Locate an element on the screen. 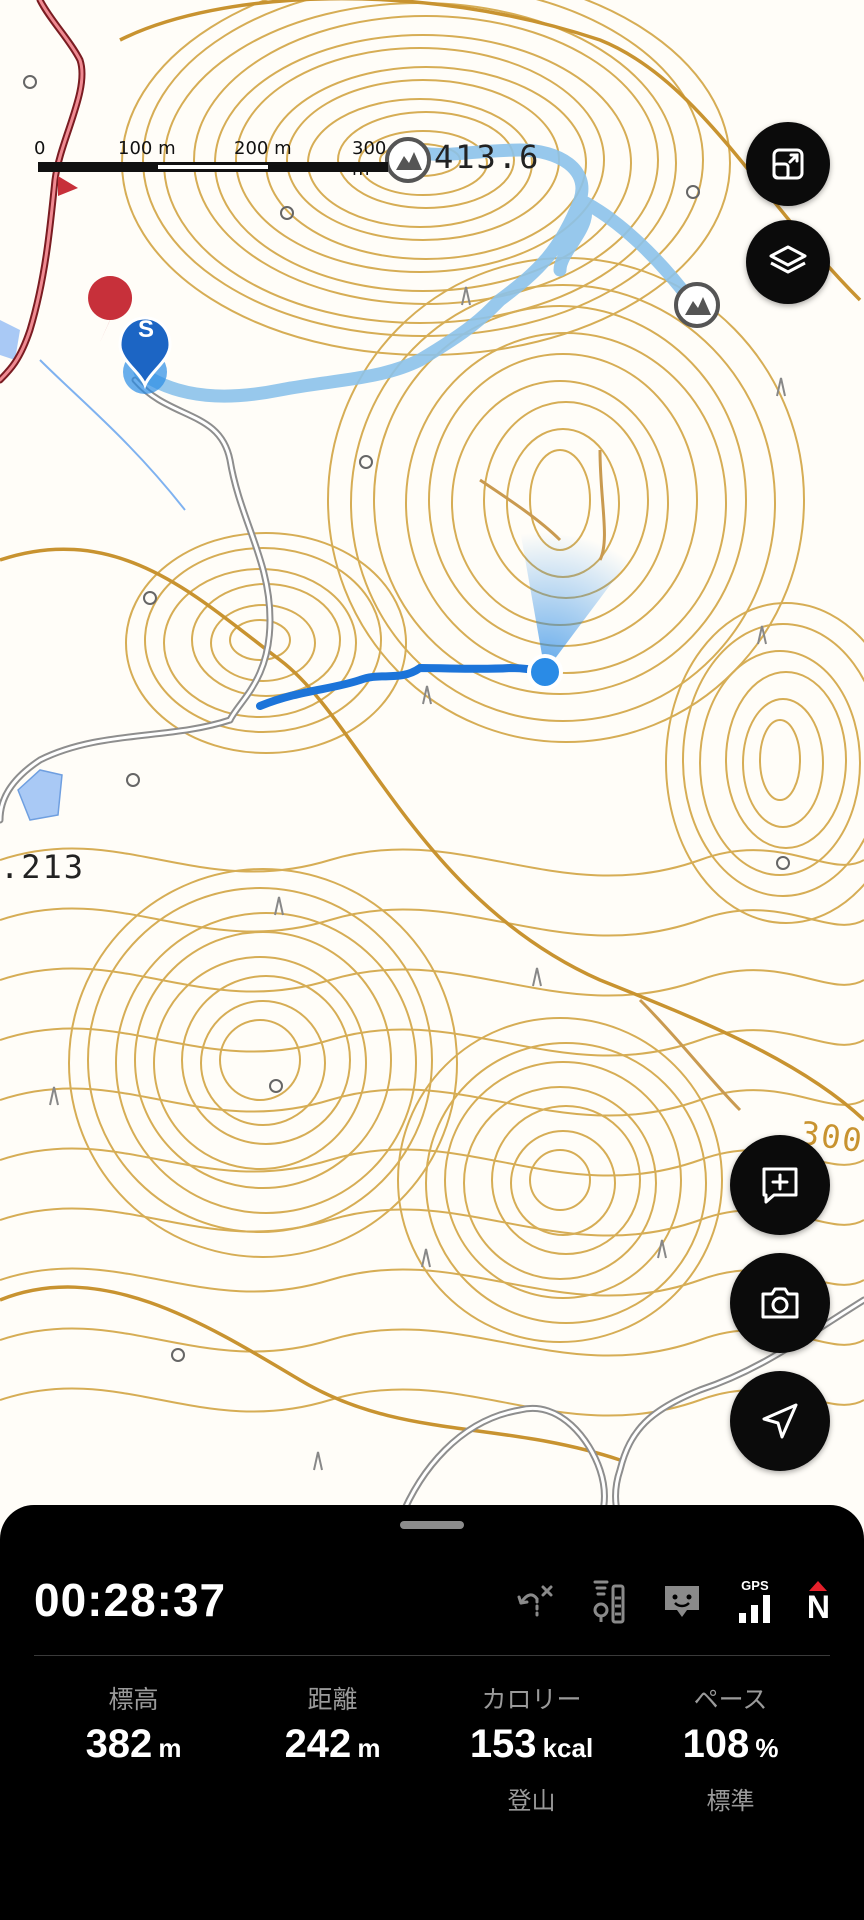 This screenshot has width=864, height=1920. scale-label-200: 200 m is located at coordinates (263, 148).